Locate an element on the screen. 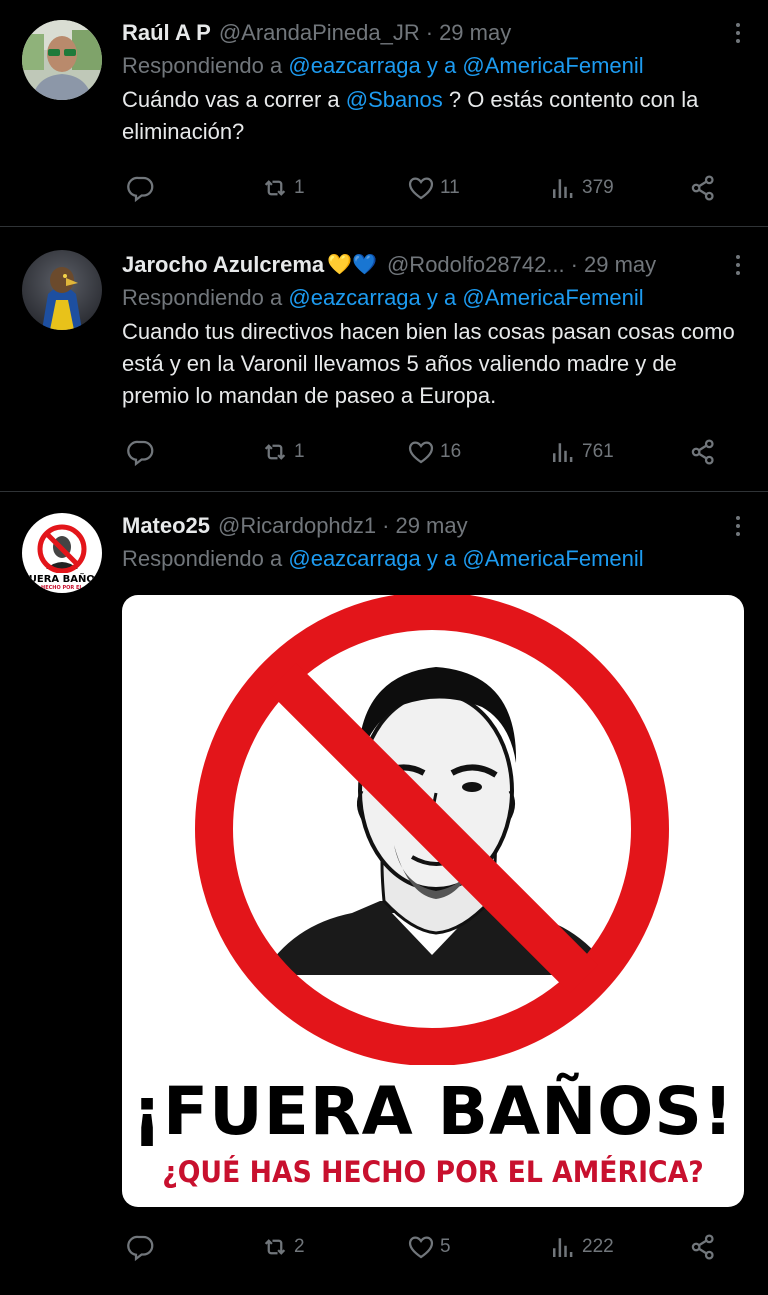  view-count: 222 is located at coordinates (598, 1246).